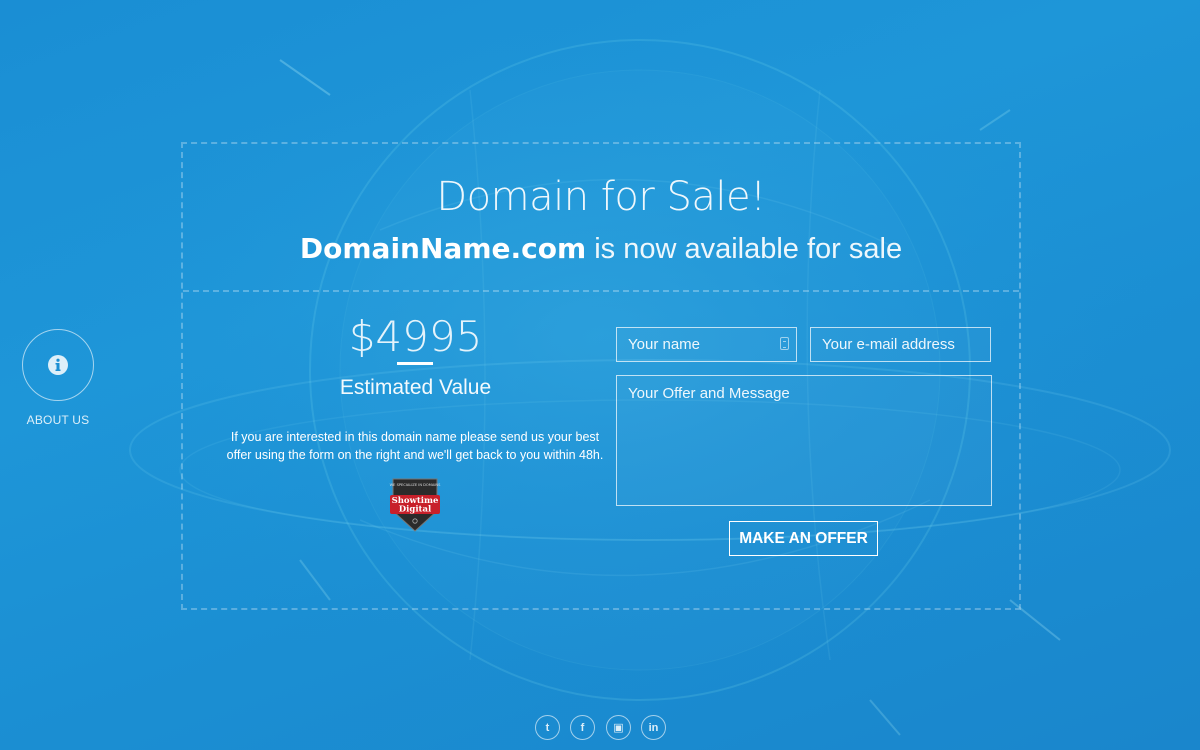  What do you see at coordinates (443, 248) in the screenshot?
I see `domain-name: DomainName.com` at bounding box center [443, 248].